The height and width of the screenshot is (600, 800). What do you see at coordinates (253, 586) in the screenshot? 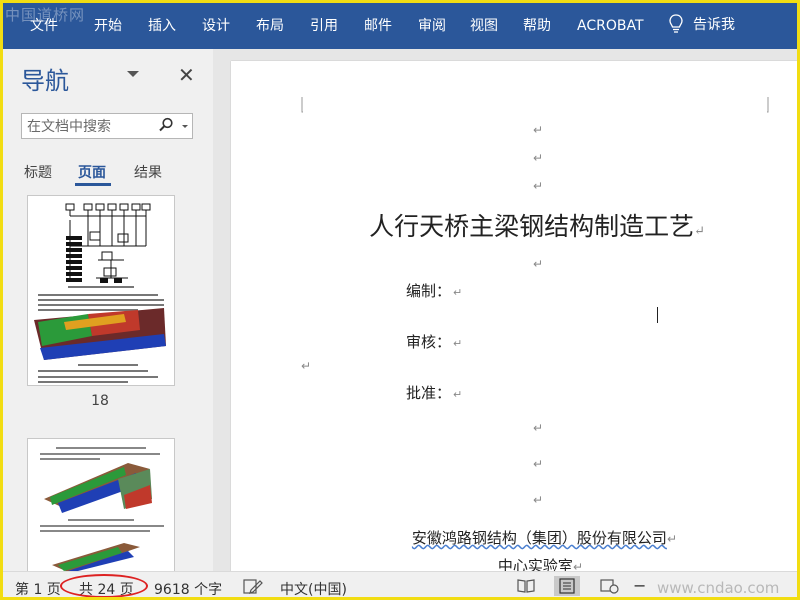
I see `proofing-icon` at bounding box center [253, 586].